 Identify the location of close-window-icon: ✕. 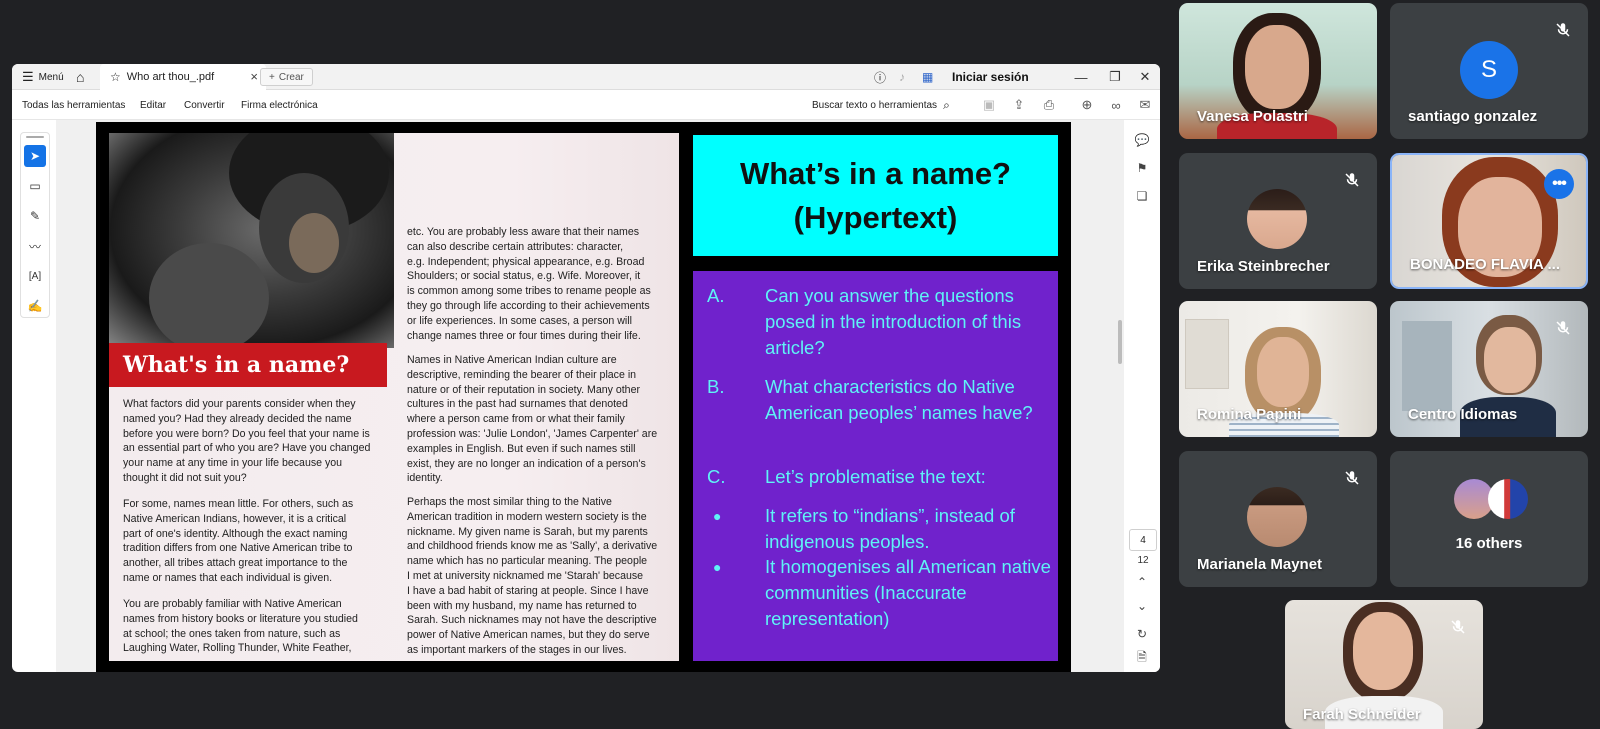
(1145, 77).